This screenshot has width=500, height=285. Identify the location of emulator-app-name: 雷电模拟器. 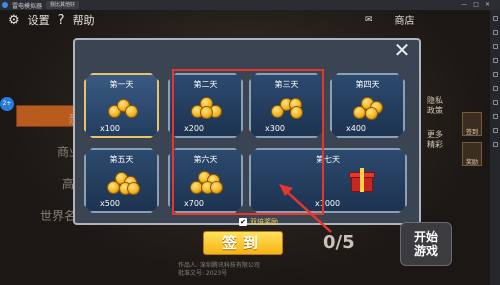
(27, 6).